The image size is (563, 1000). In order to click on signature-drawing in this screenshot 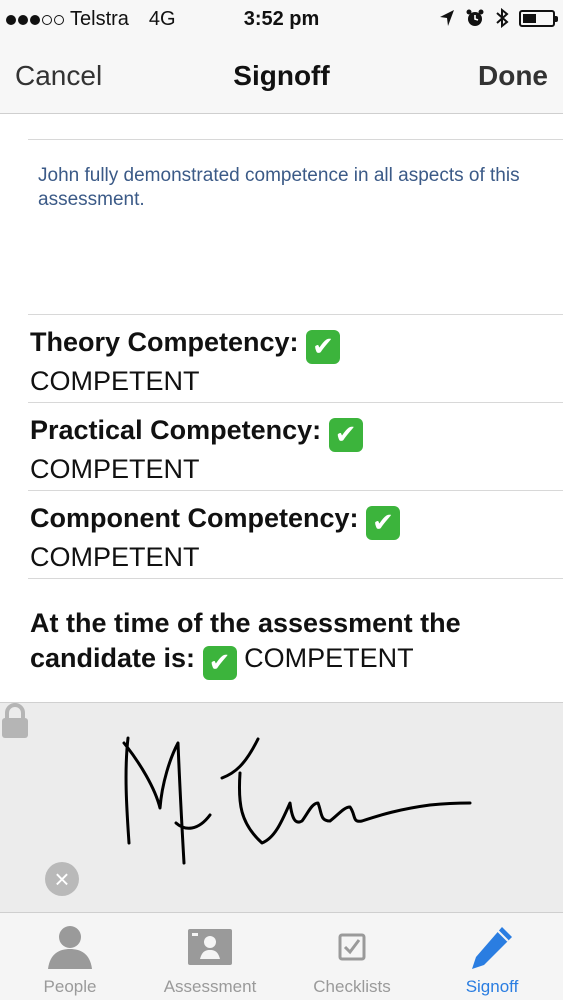, I will do `click(297, 800)`.